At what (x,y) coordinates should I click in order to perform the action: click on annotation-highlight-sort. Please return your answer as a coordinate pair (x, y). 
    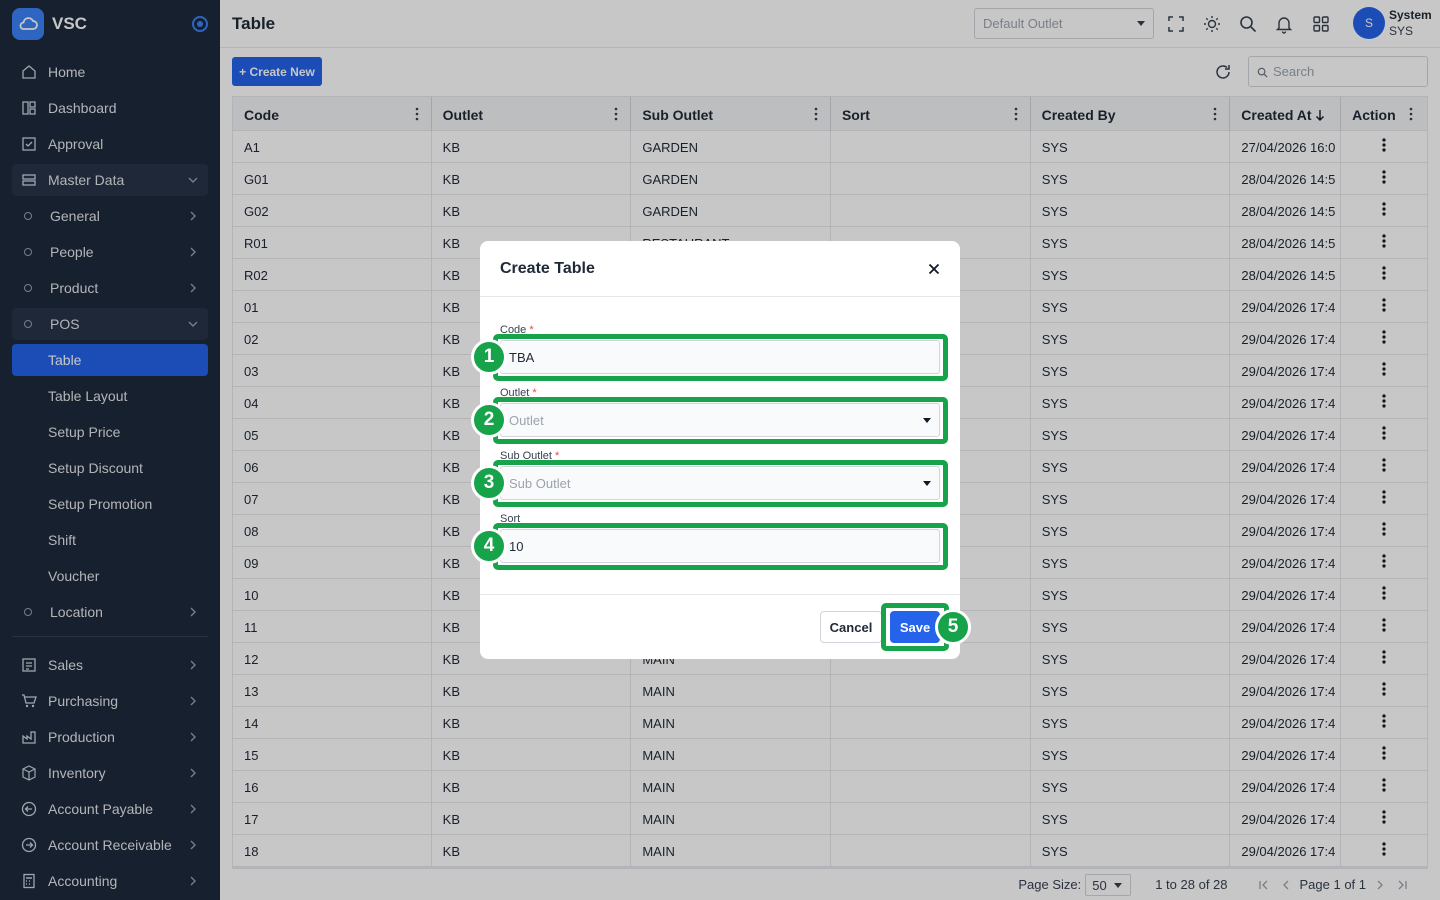
    Looking at the image, I should click on (720, 546).